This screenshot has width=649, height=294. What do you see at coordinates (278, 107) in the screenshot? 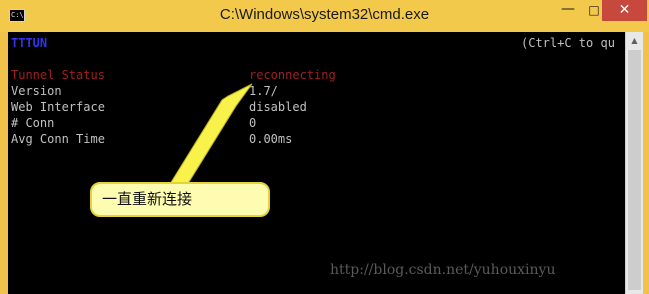
I see `row-value-web-interface: disabled` at bounding box center [278, 107].